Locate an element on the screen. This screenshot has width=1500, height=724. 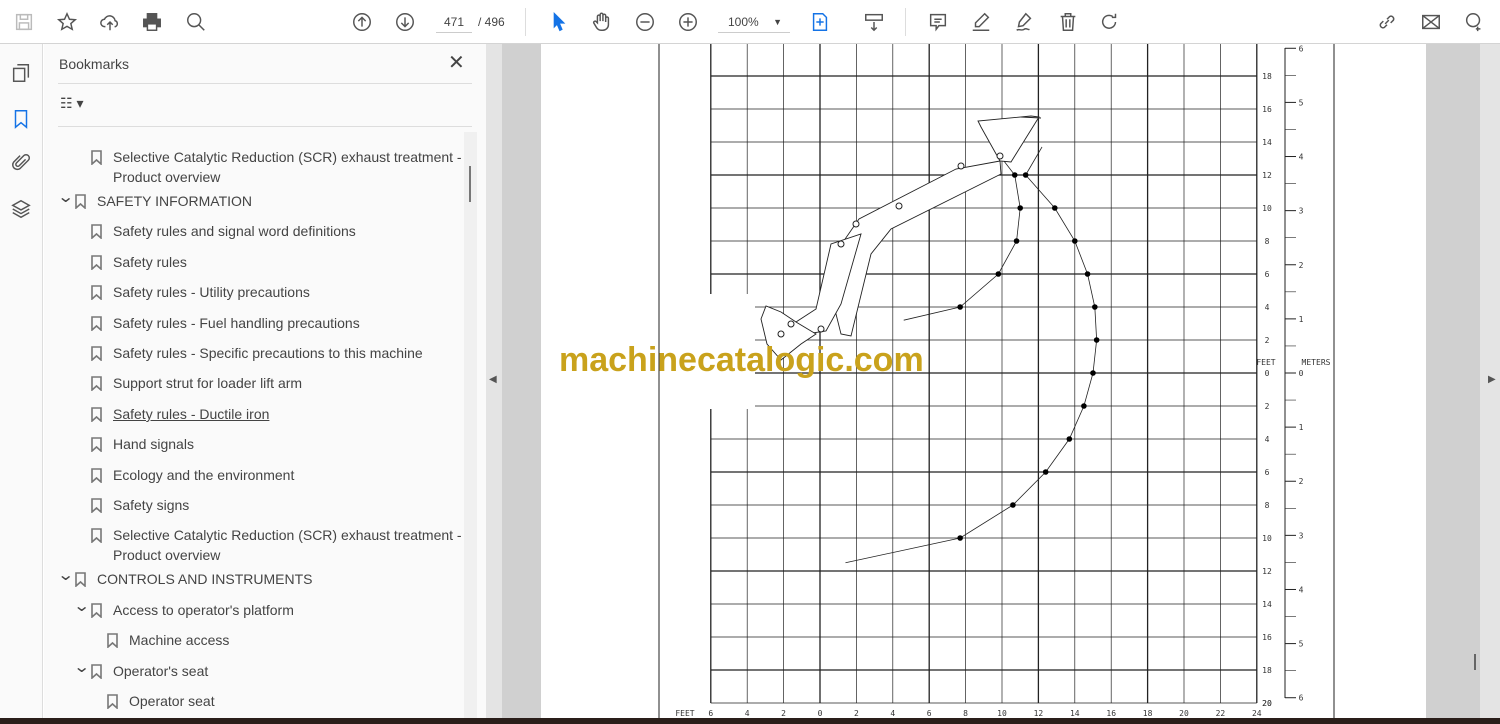
y-tick-label: 2 is located at coordinates (1267, 340).